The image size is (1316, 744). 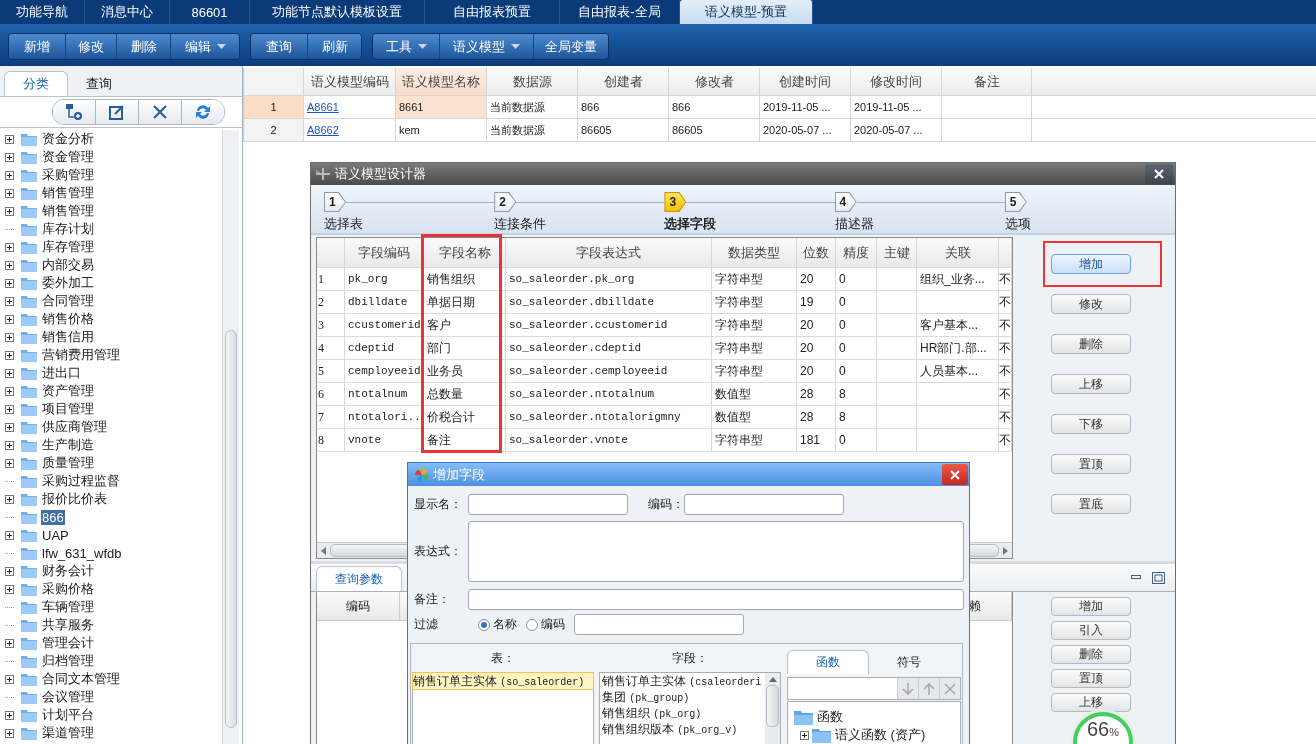 What do you see at coordinates (117, 112) in the screenshot?
I see `edit-icon` at bounding box center [117, 112].